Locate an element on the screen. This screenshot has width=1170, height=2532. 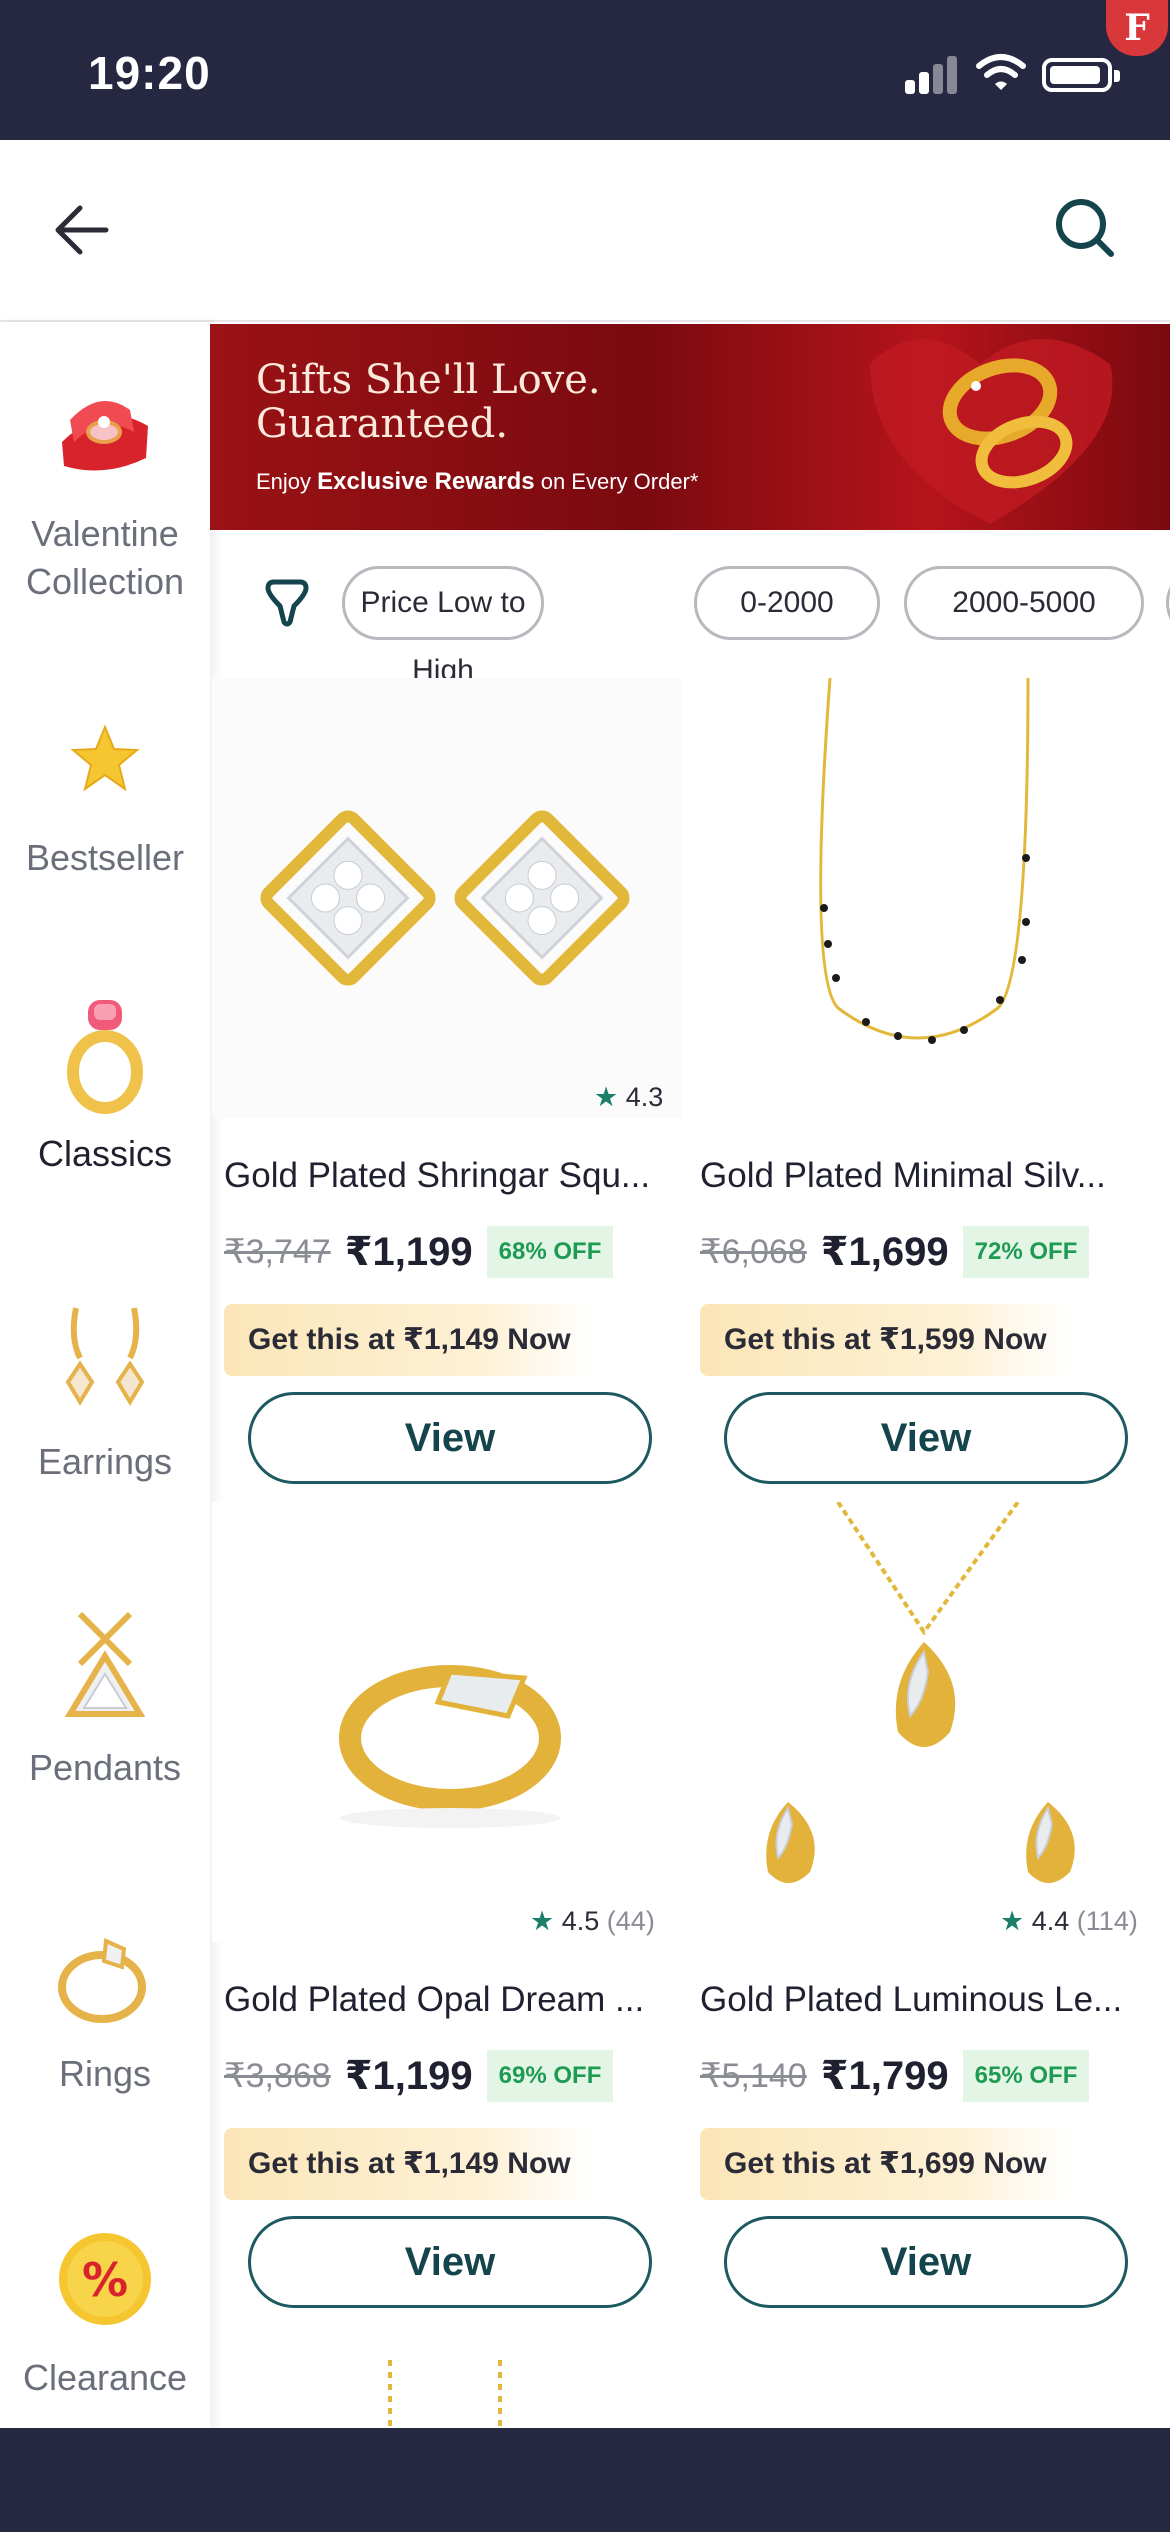
sidebar-item-pendants: Pendants is located at coordinates (105, 1698).